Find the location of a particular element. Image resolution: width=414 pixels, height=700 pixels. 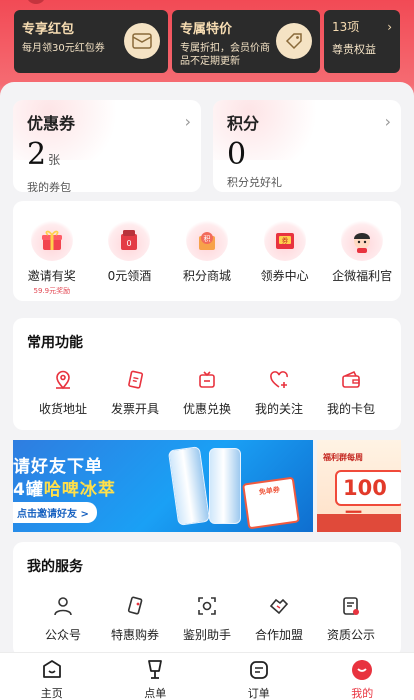

service-label: 合作加盟 is located at coordinates (278, 635).